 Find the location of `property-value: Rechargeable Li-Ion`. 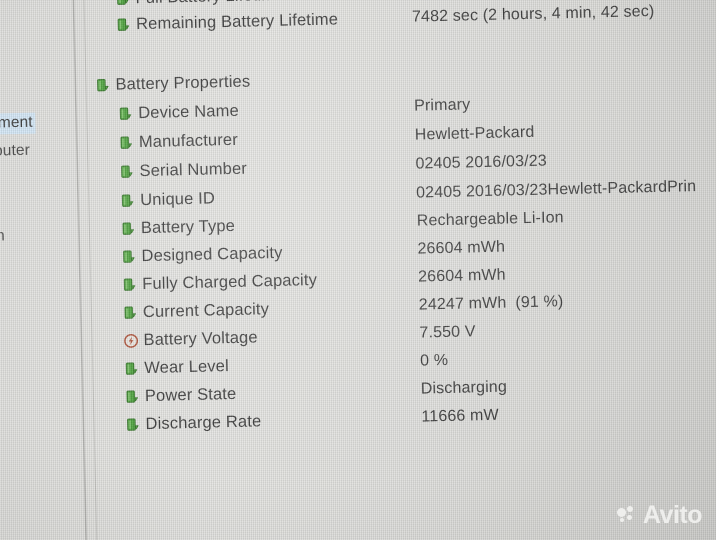

property-value: Rechargeable Li-Ion is located at coordinates (490, 219).